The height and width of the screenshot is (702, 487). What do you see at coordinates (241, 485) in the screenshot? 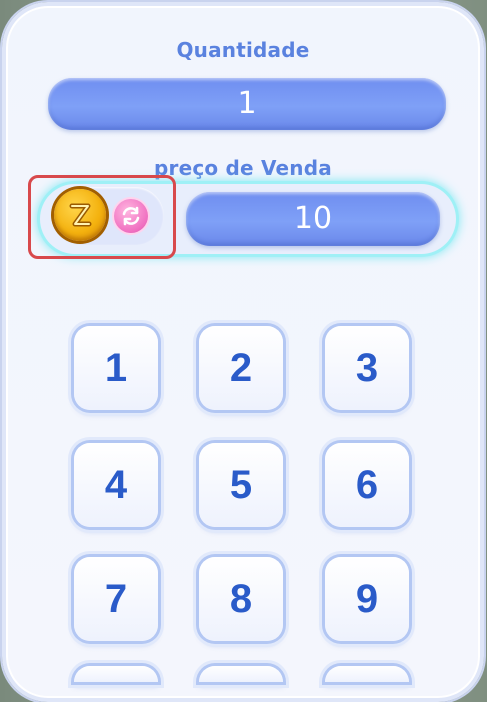
I see `key-5: 5` at bounding box center [241, 485].